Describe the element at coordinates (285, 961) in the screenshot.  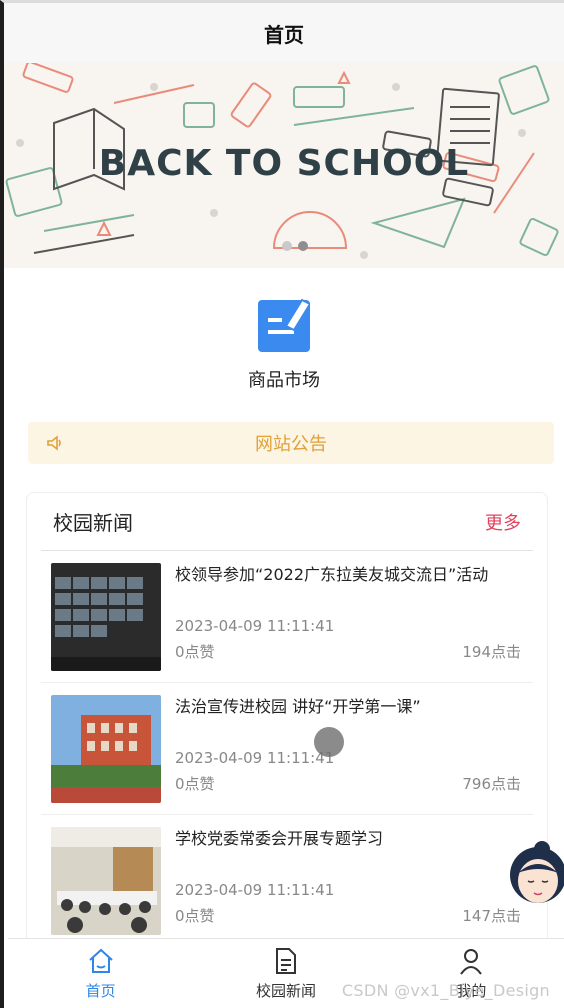
I see `document-icon` at that location.